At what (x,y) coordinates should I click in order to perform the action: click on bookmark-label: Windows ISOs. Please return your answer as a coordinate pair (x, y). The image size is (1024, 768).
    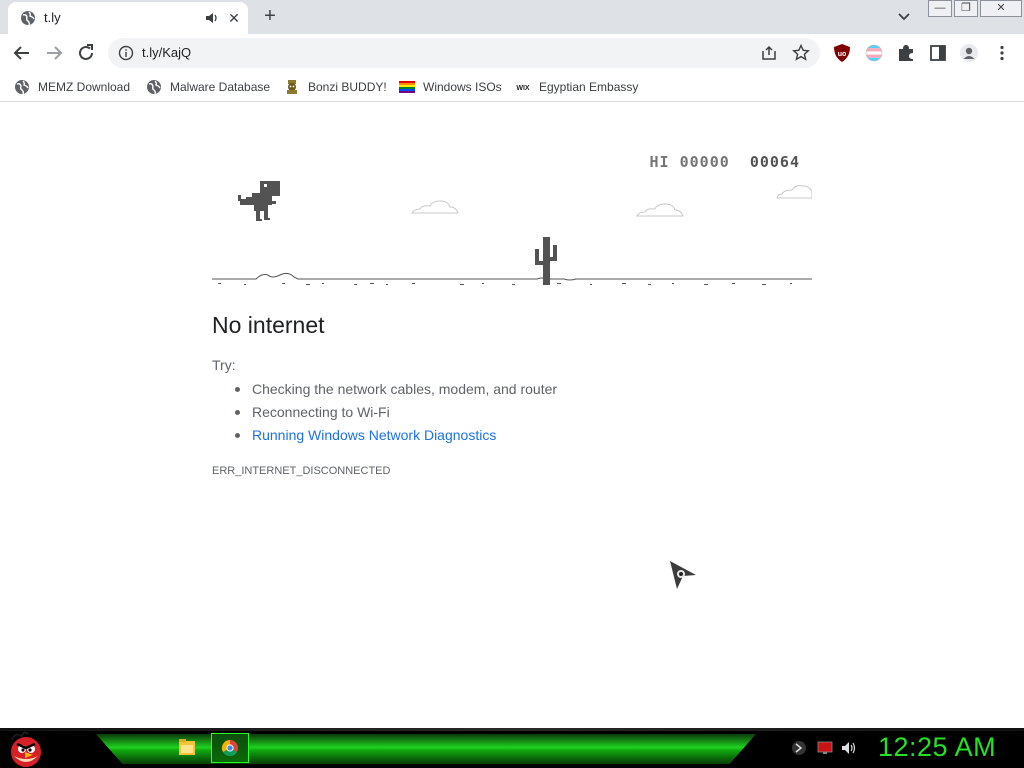
    Looking at the image, I should click on (462, 87).